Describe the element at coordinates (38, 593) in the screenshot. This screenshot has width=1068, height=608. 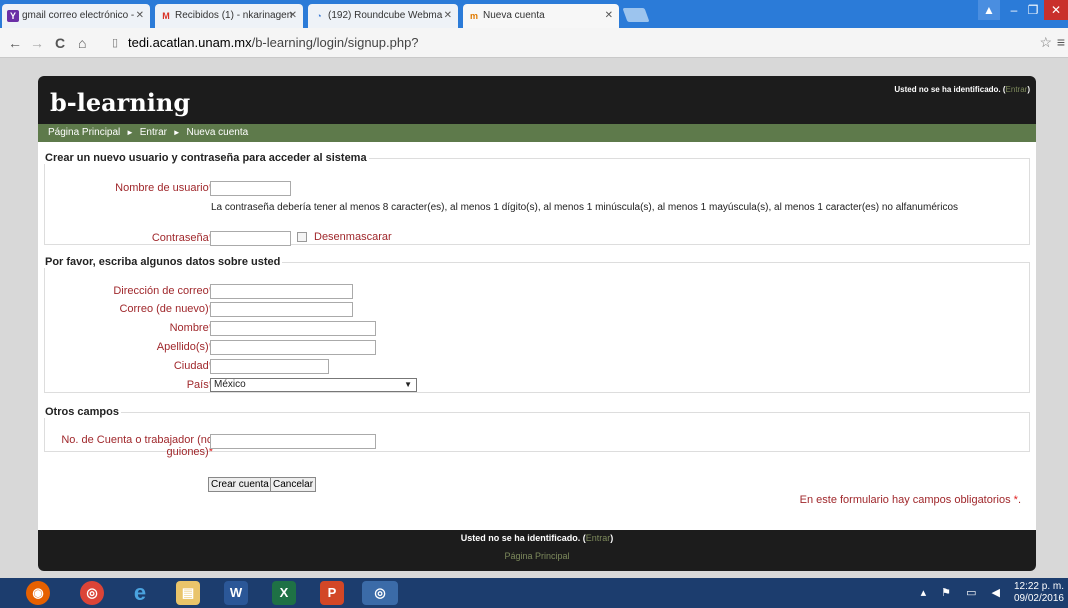
I see `firefox-icon: ◉` at that location.